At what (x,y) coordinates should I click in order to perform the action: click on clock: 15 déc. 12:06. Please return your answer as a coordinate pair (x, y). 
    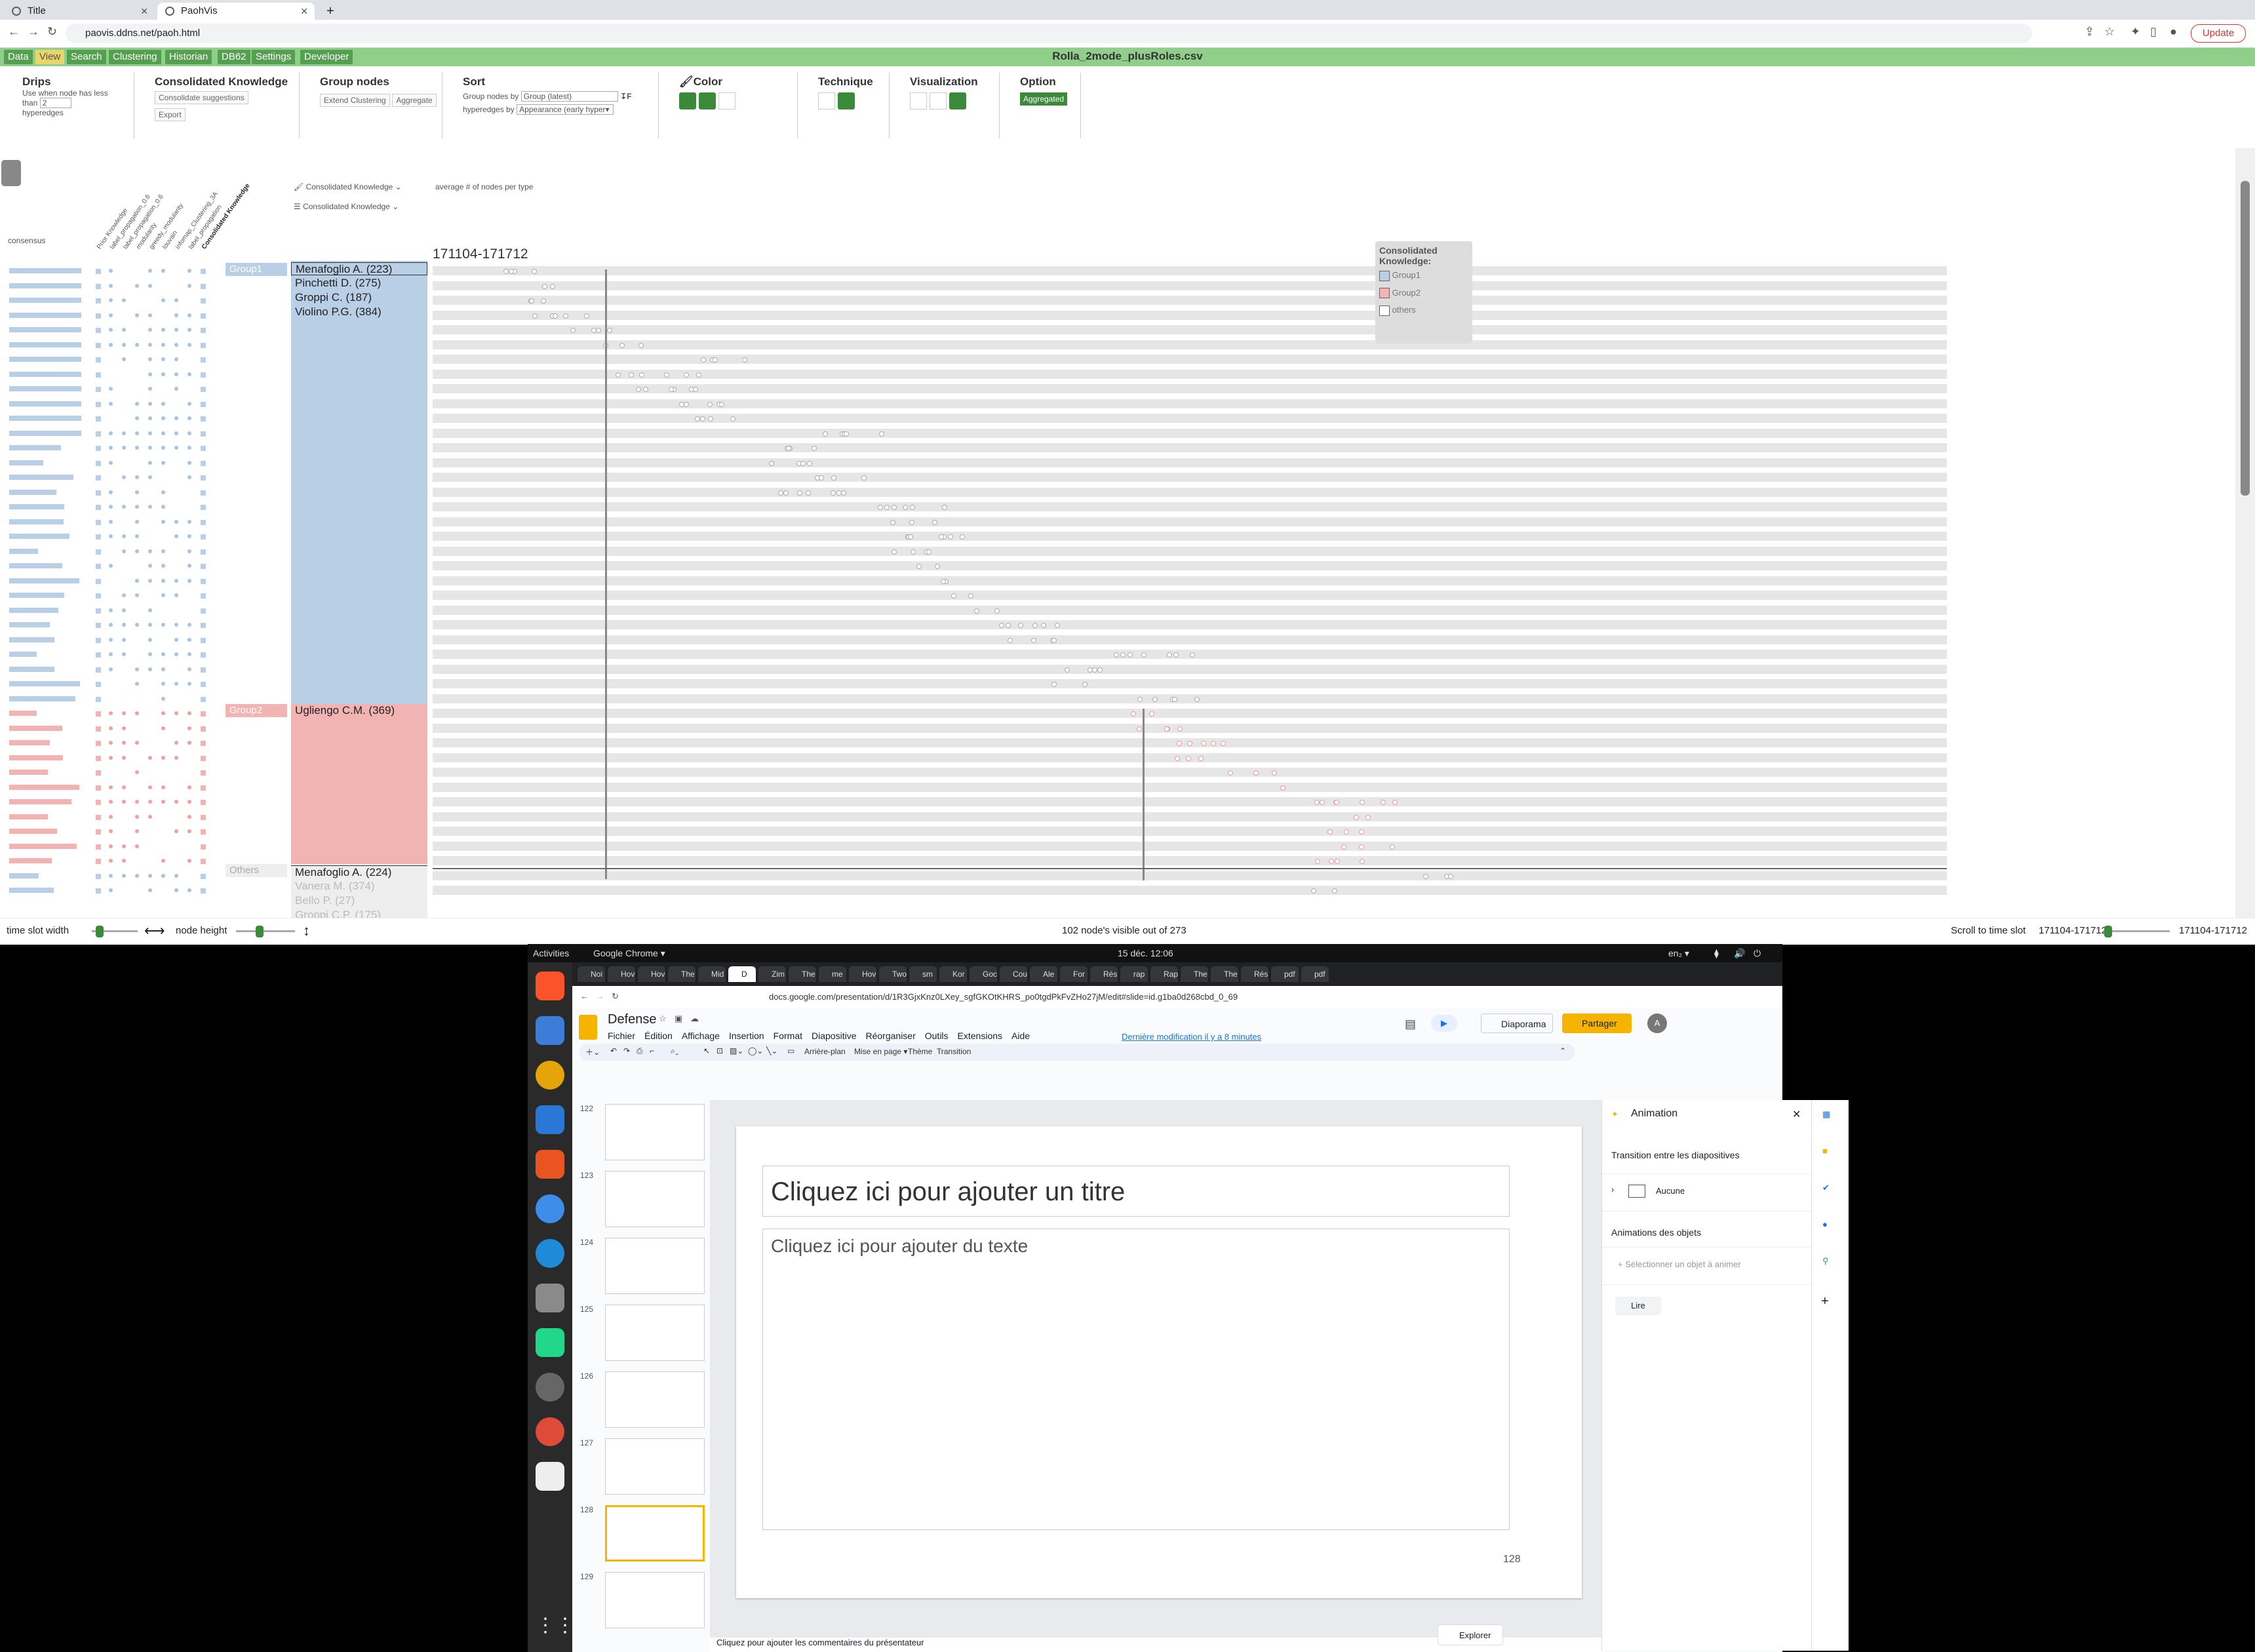
    Looking at the image, I should click on (1145, 953).